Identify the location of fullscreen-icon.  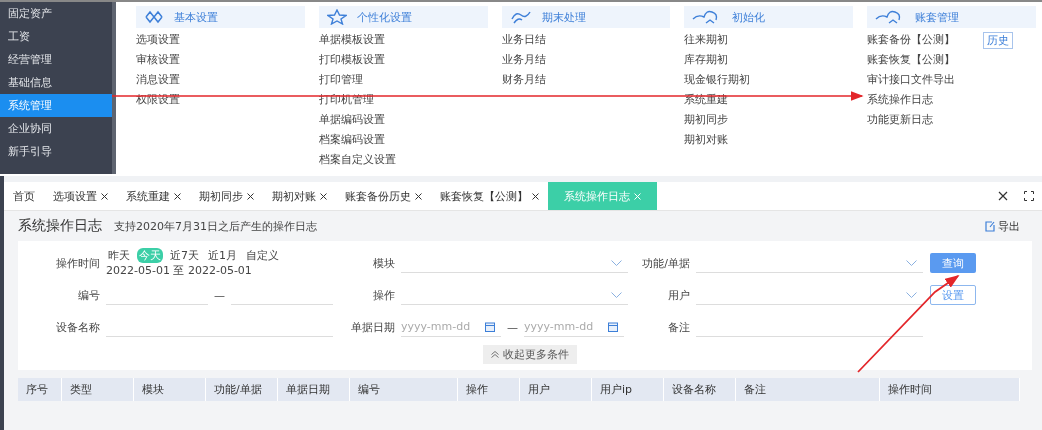
(1029, 196).